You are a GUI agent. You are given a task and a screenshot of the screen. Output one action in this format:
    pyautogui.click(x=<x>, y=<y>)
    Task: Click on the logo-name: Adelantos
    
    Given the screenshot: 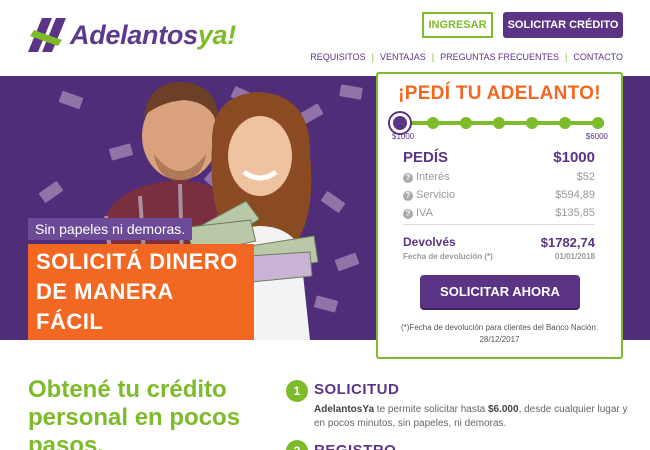 What is the action you would take?
    pyautogui.click(x=134, y=34)
    